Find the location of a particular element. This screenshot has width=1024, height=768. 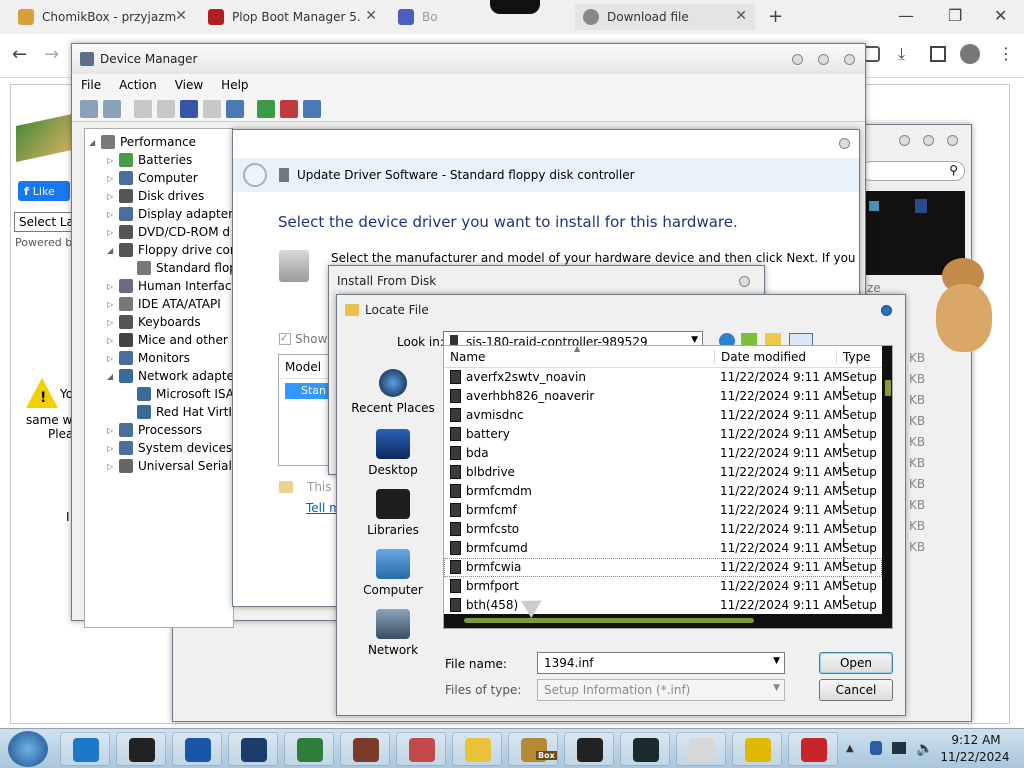

start-button is located at coordinates (28, 749).